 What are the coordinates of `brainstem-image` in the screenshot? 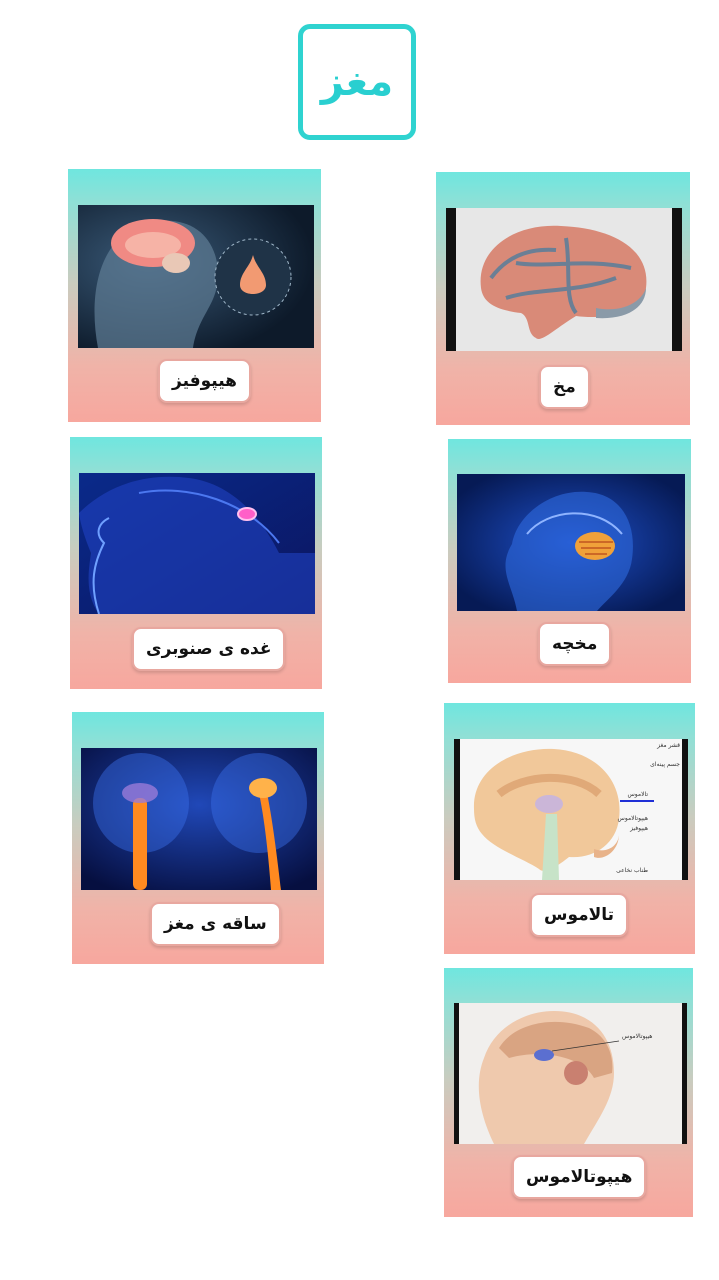 It's located at (199, 819).